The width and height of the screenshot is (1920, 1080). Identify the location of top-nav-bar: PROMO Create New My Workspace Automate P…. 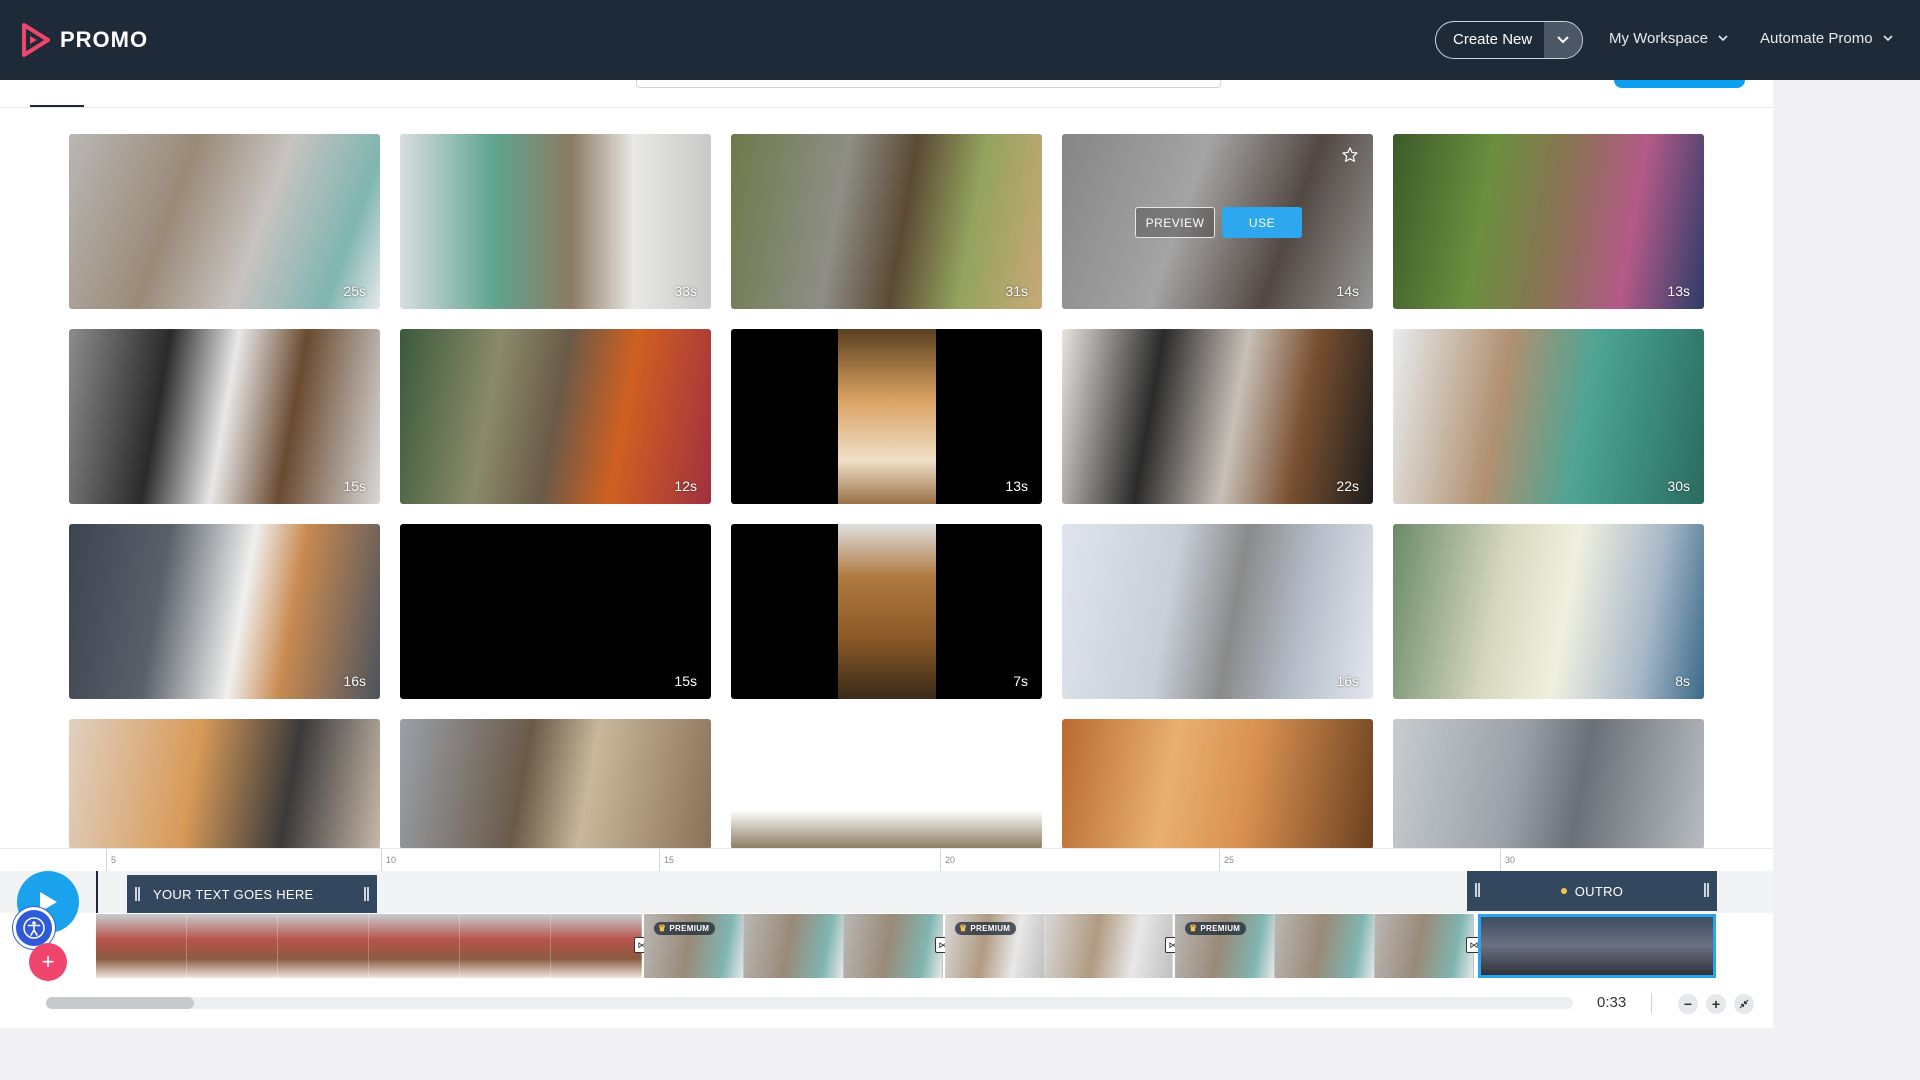
(960, 40).